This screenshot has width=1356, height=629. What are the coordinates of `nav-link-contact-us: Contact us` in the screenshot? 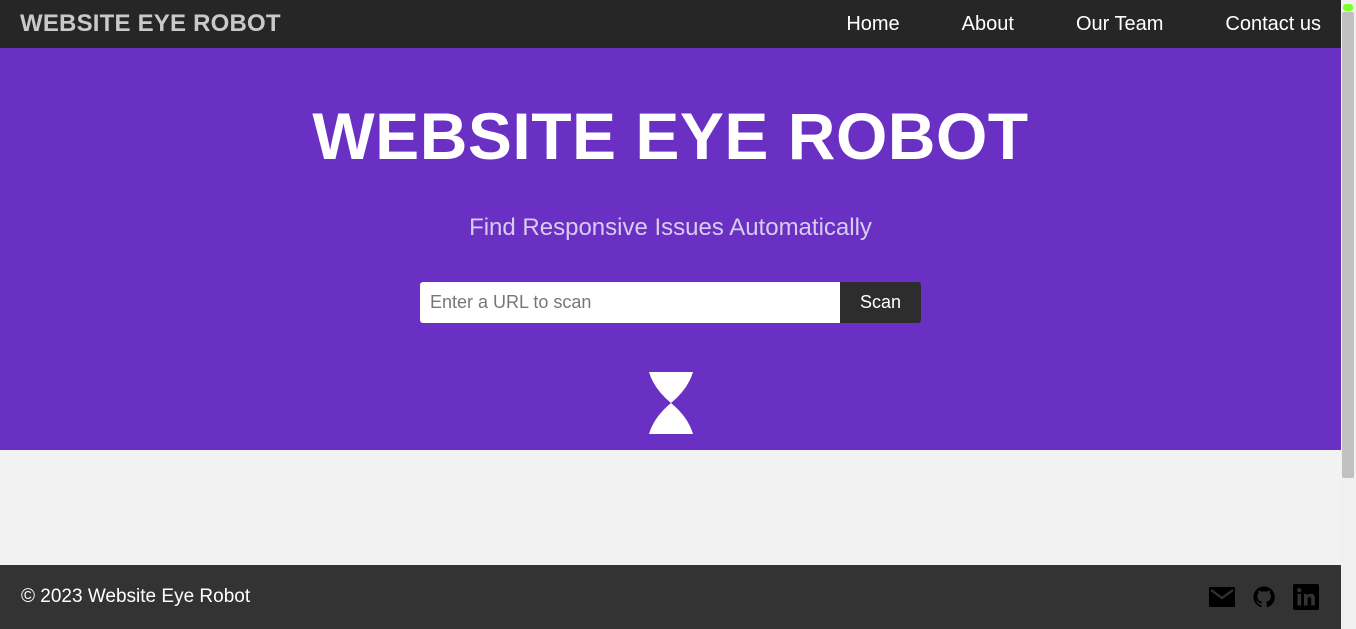 It's located at (1273, 24).